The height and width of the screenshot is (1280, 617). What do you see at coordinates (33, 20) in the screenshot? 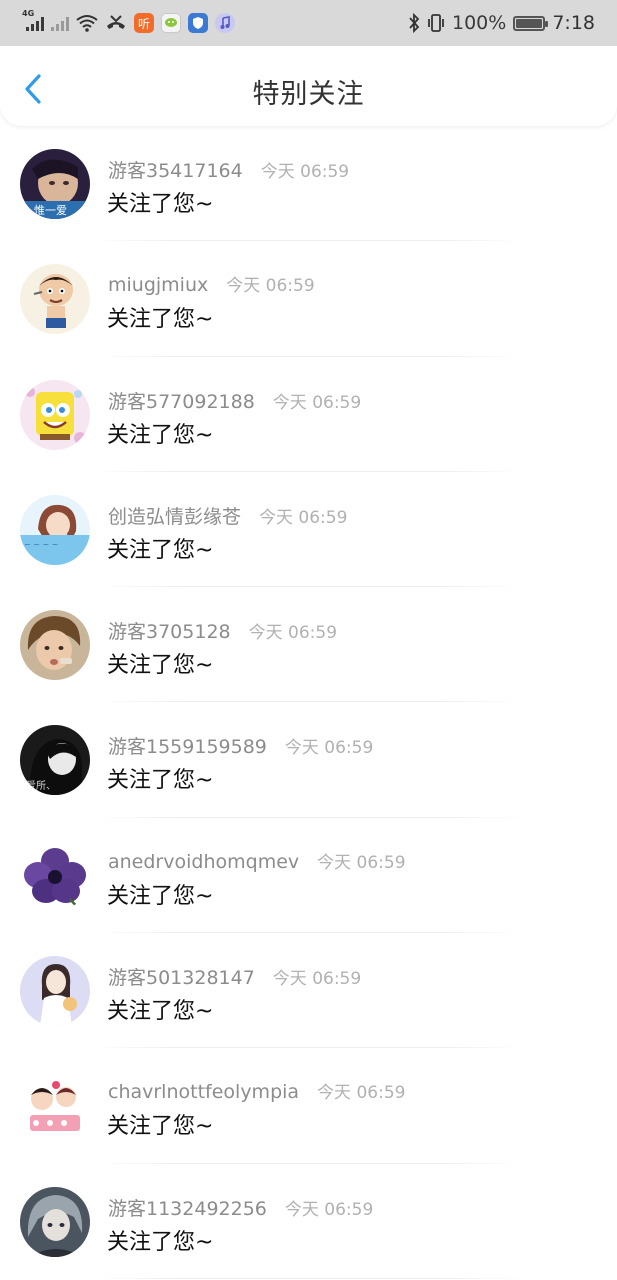
I see `signal-icon: 4G` at bounding box center [33, 20].